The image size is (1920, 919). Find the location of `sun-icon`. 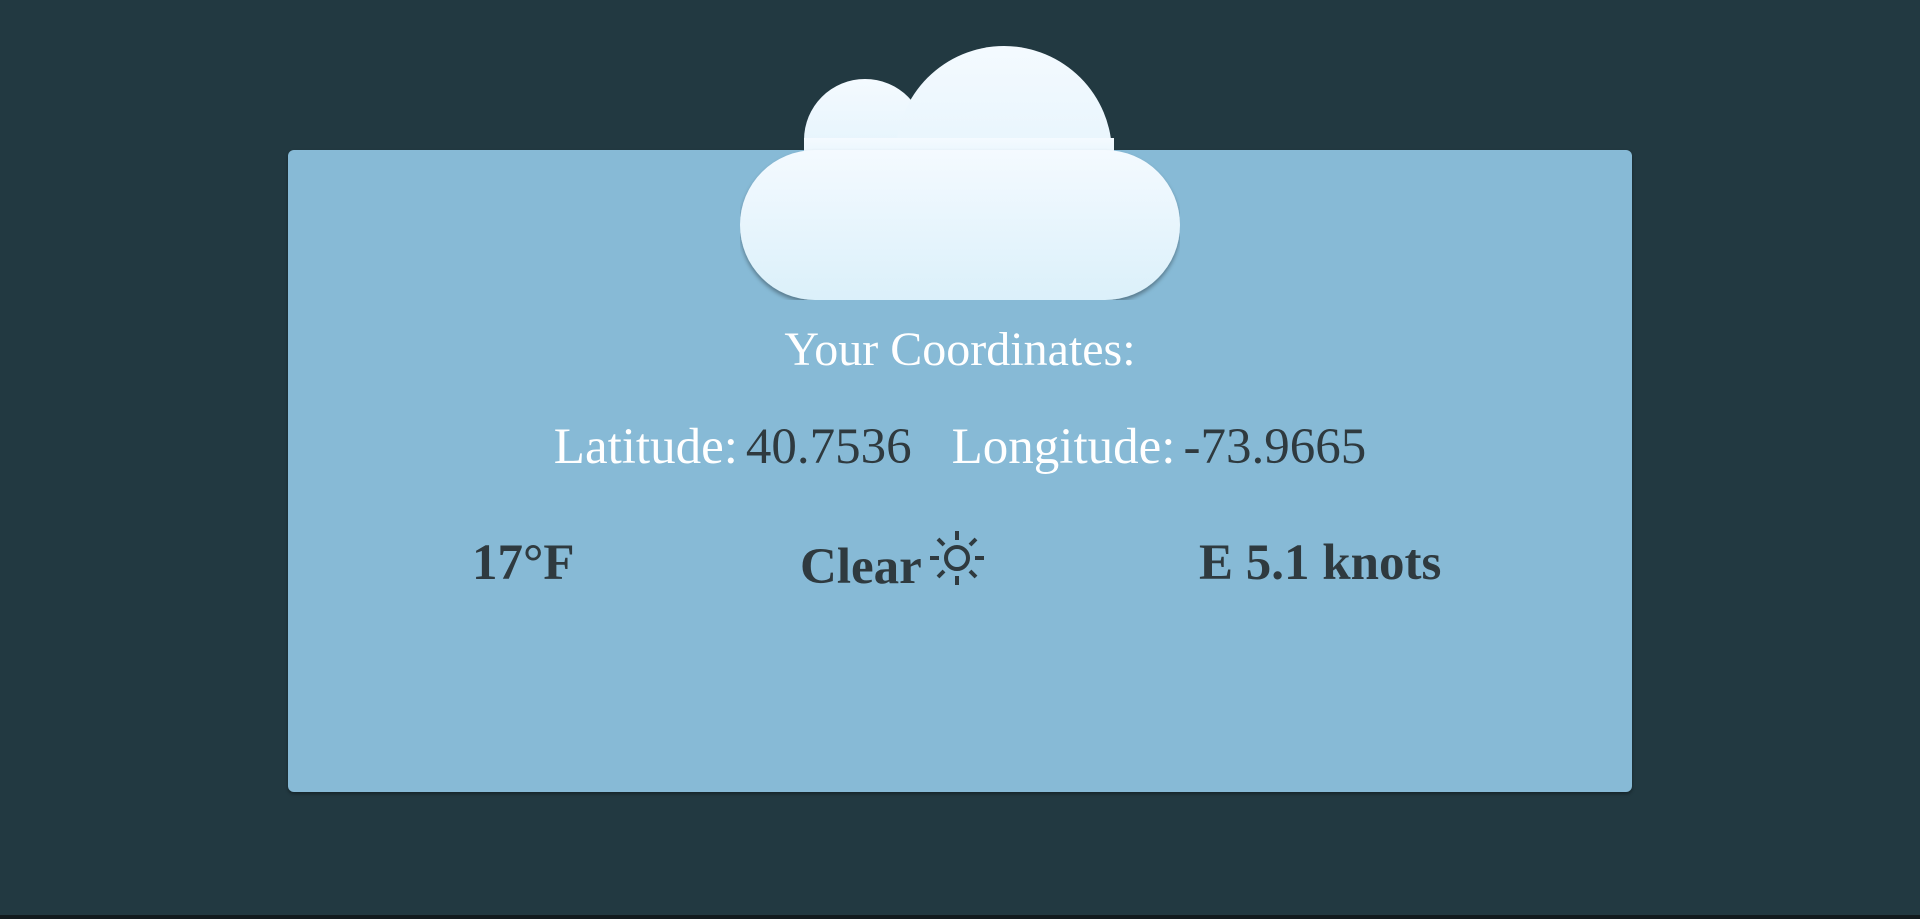

sun-icon is located at coordinates (957, 565).